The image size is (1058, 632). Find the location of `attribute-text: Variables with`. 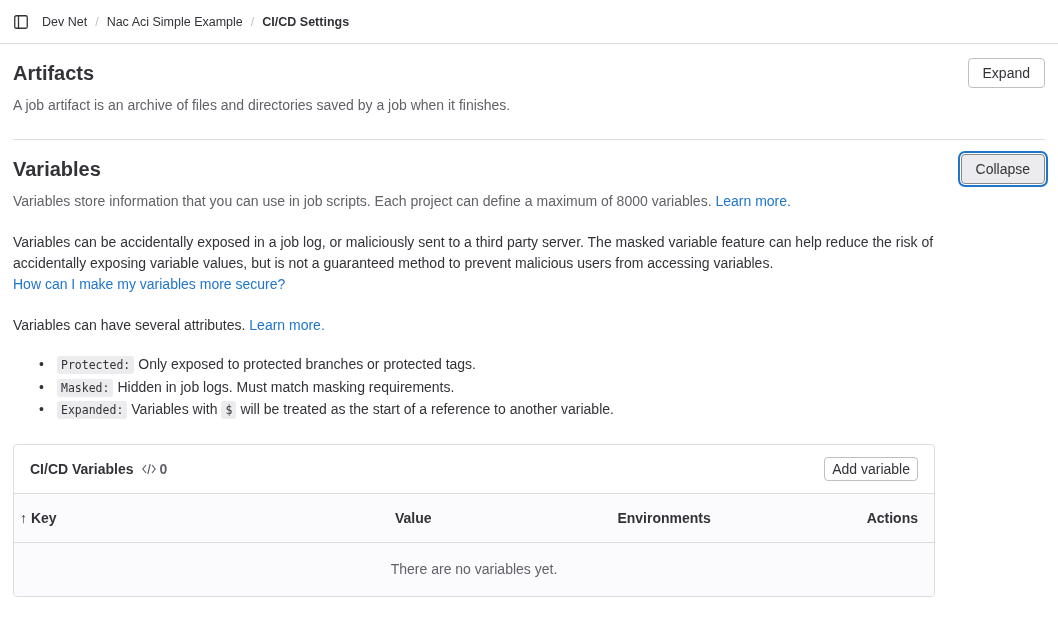

attribute-text: Variables with is located at coordinates (174, 409).